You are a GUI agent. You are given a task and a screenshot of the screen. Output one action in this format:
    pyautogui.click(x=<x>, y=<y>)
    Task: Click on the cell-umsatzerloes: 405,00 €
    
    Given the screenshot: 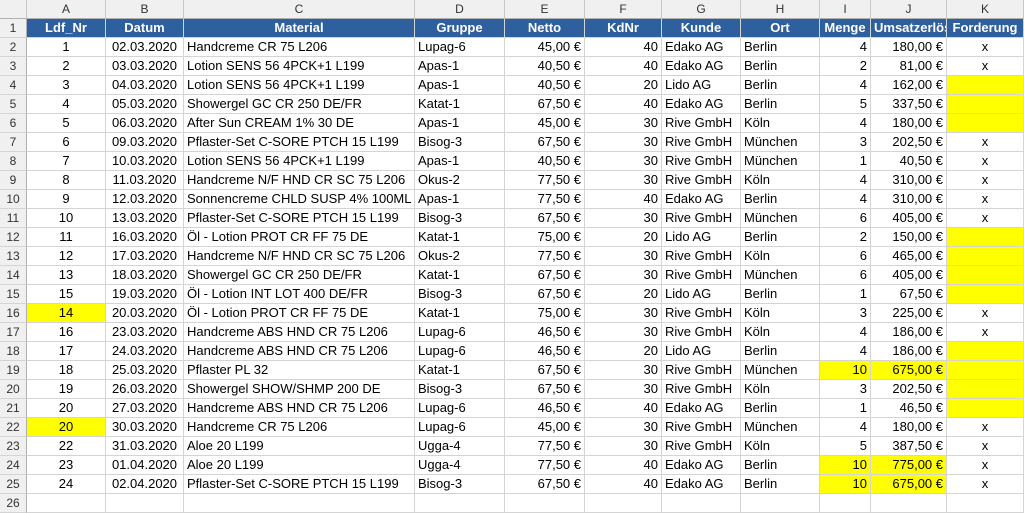 What is the action you would take?
    pyautogui.click(x=909, y=218)
    